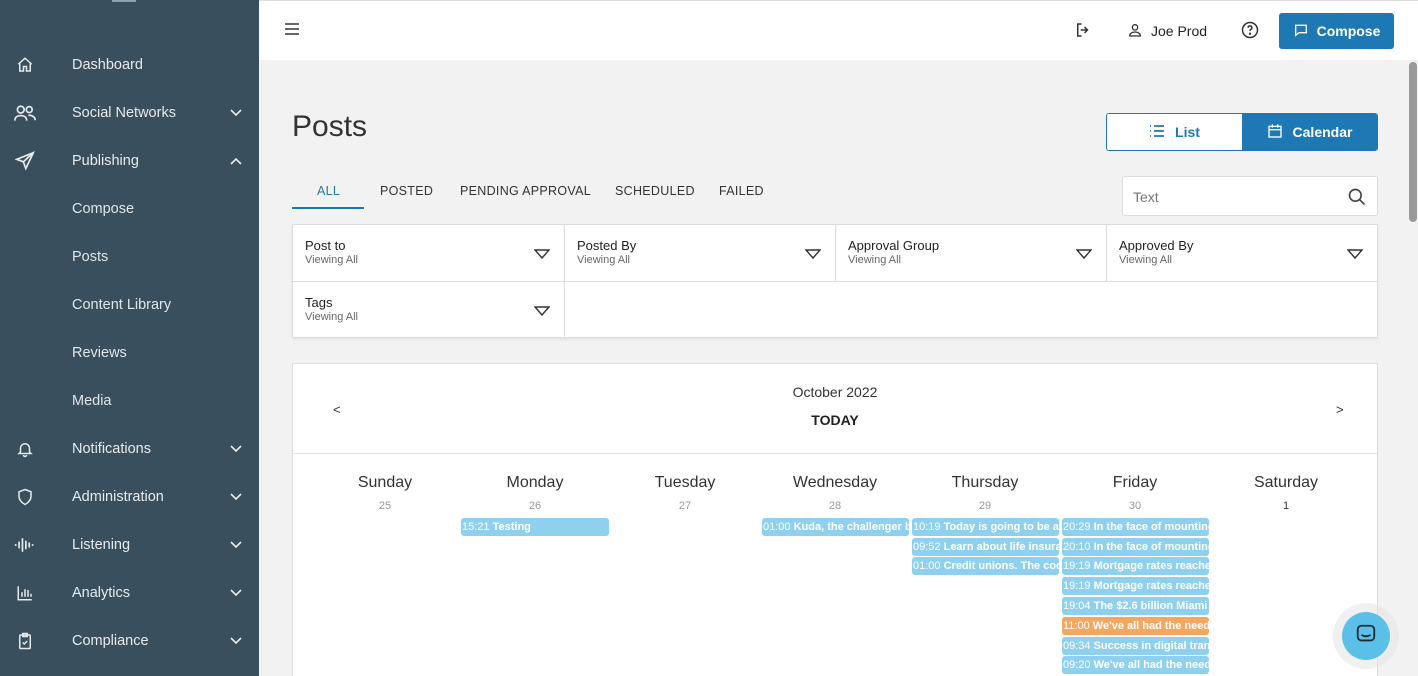 The width and height of the screenshot is (1418, 676). What do you see at coordinates (1174, 132) in the screenshot?
I see `list-view-button: List` at bounding box center [1174, 132].